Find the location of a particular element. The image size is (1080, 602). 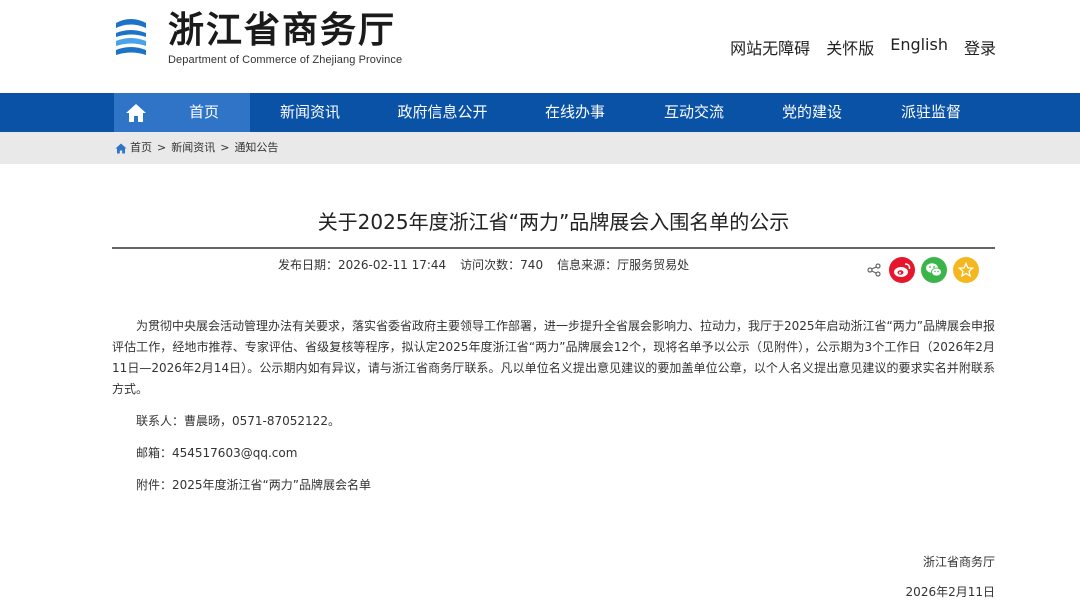

contact-line: 联系人：曹晨旸，0571-87052122。 is located at coordinates (238, 421).